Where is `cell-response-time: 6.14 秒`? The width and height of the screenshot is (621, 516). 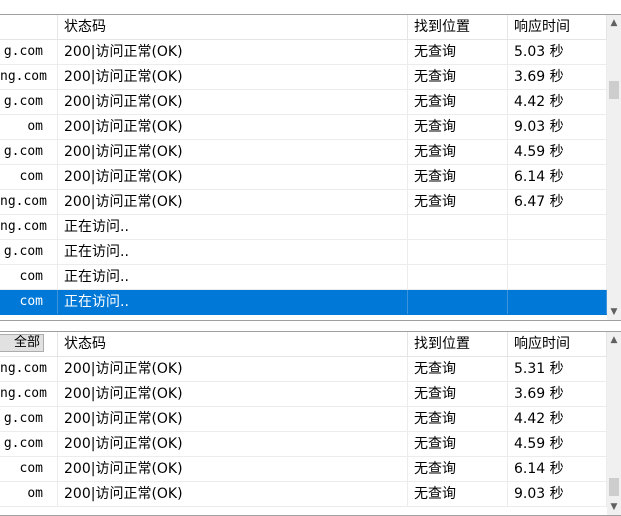
cell-response-time: 6.14 秒 is located at coordinates (557, 177).